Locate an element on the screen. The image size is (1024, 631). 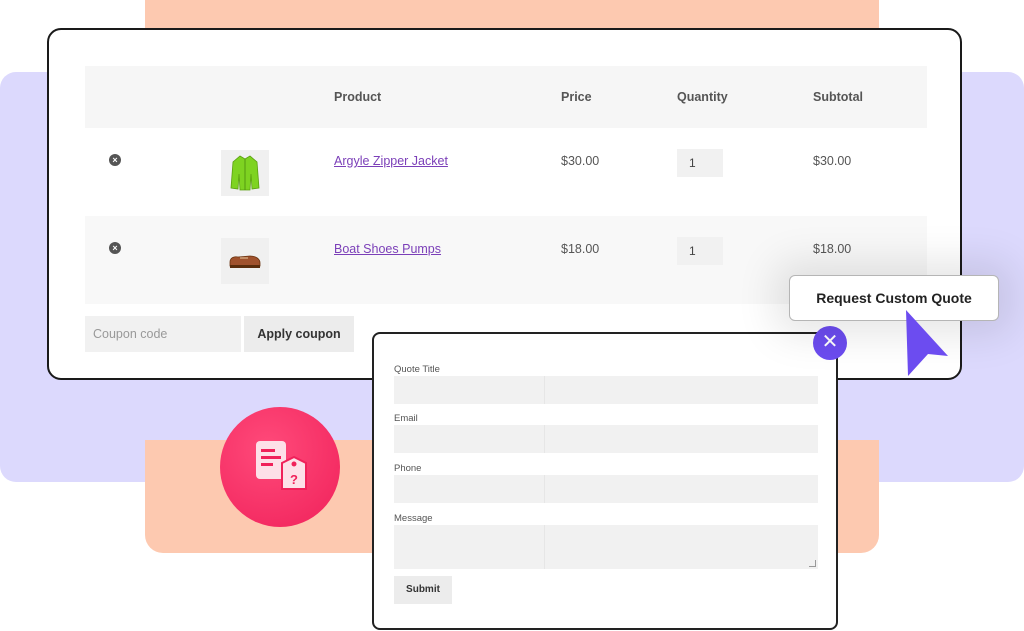
product-subtotal: $30.00 is located at coordinates (832, 161).